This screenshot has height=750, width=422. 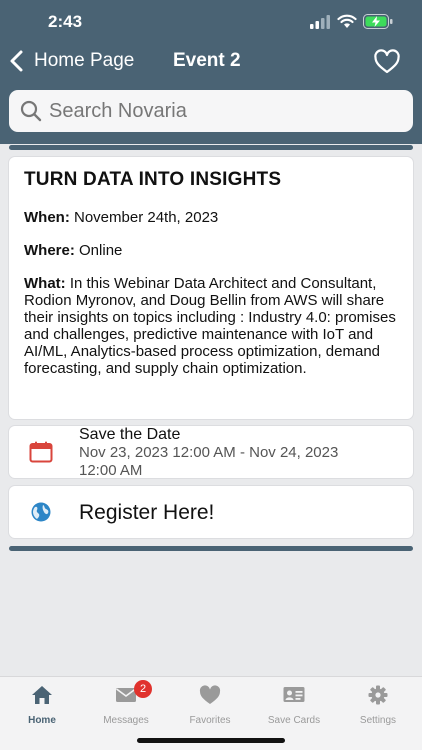 What do you see at coordinates (126, 720) in the screenshot?
I see `tab-messages-label: Messages` at bounding box center [126, 720].